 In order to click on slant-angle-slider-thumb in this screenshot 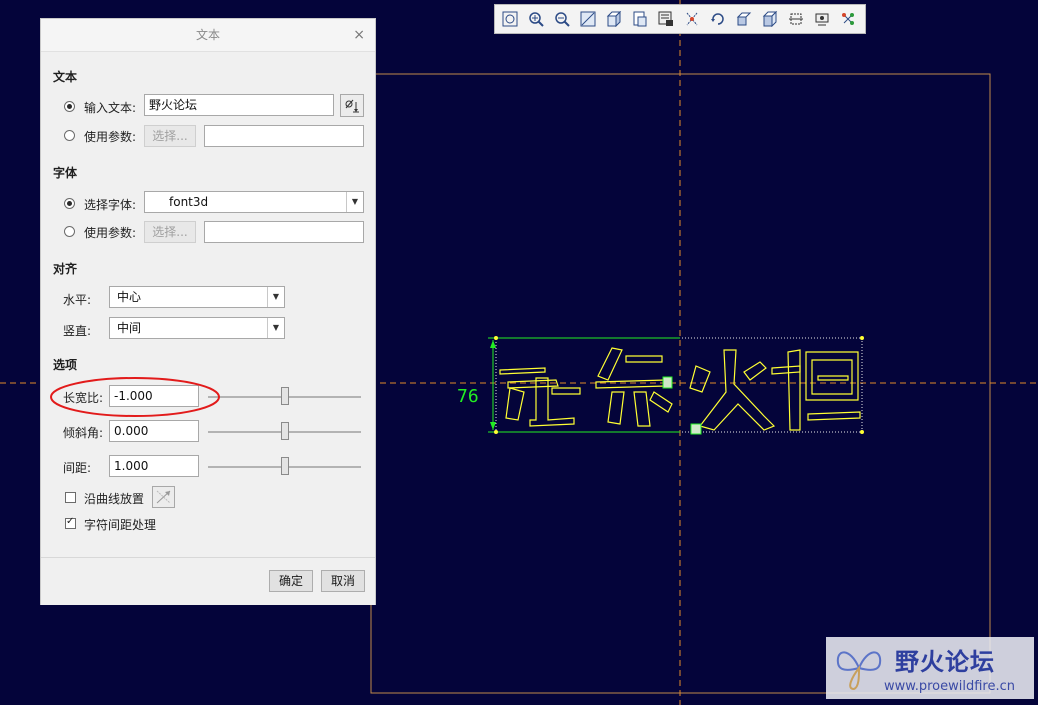, I will do `click(285, 431)`.